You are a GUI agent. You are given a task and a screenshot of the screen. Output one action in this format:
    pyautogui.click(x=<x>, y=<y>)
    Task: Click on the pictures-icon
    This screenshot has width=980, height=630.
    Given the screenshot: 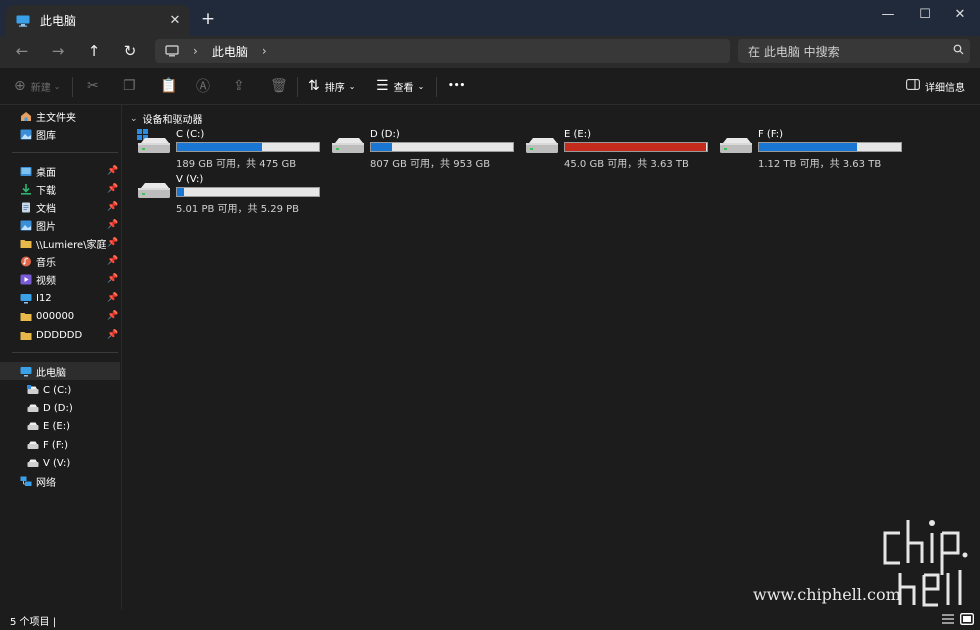 What is the action you would take?
    pyautogui.click(x=26, y=225)
    